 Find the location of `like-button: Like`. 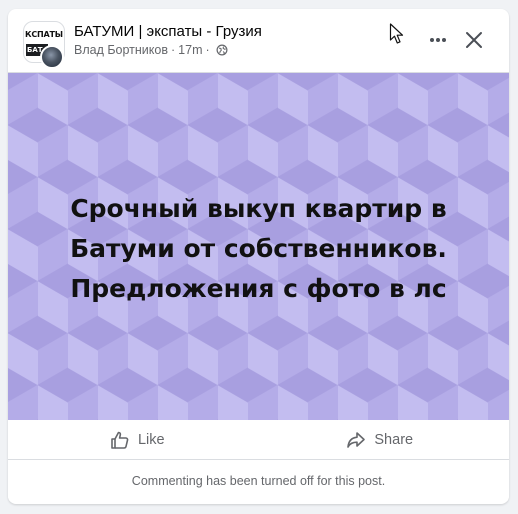

like-button: Like is located at coordinates (137, 439).